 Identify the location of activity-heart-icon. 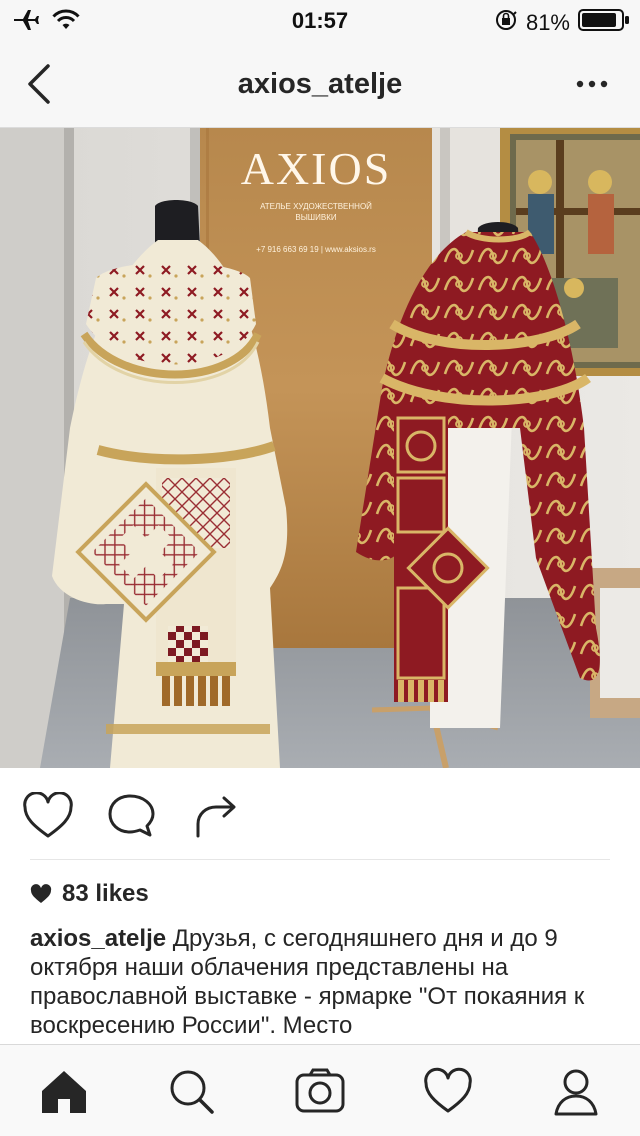
(448, 1090).